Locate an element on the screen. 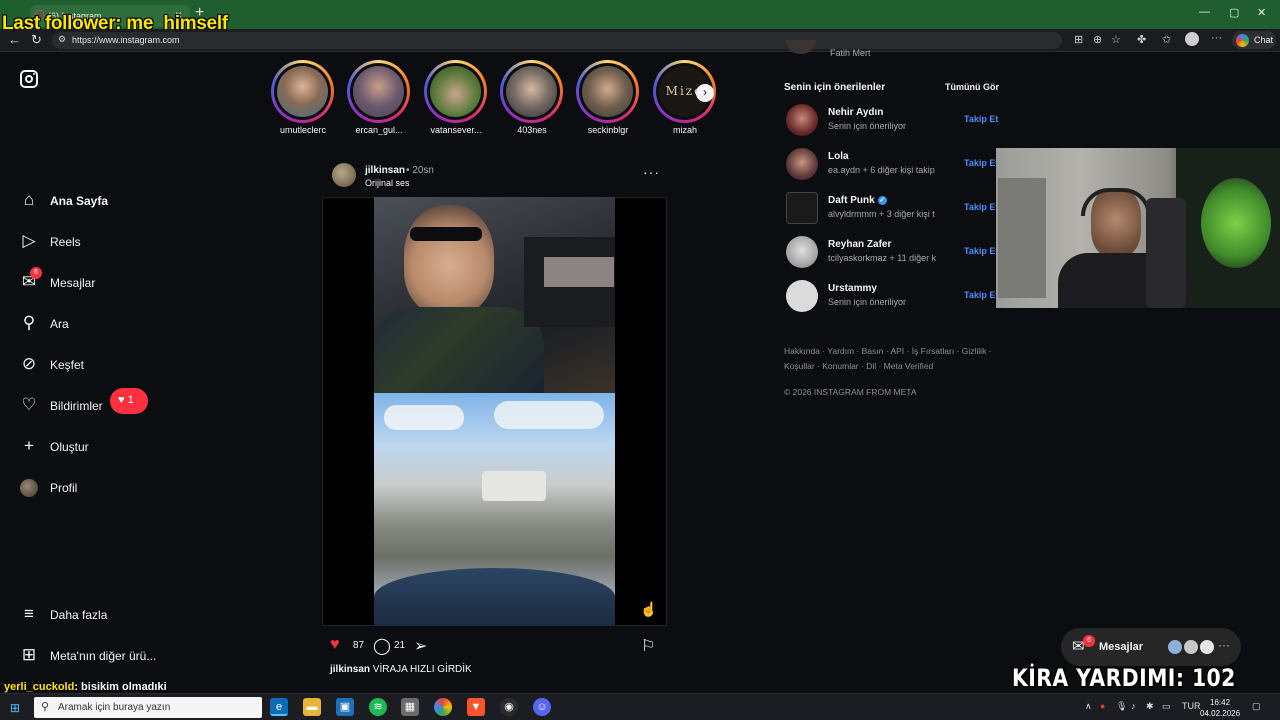  network-icon: ▭ is located at coordinates (1166, 706).